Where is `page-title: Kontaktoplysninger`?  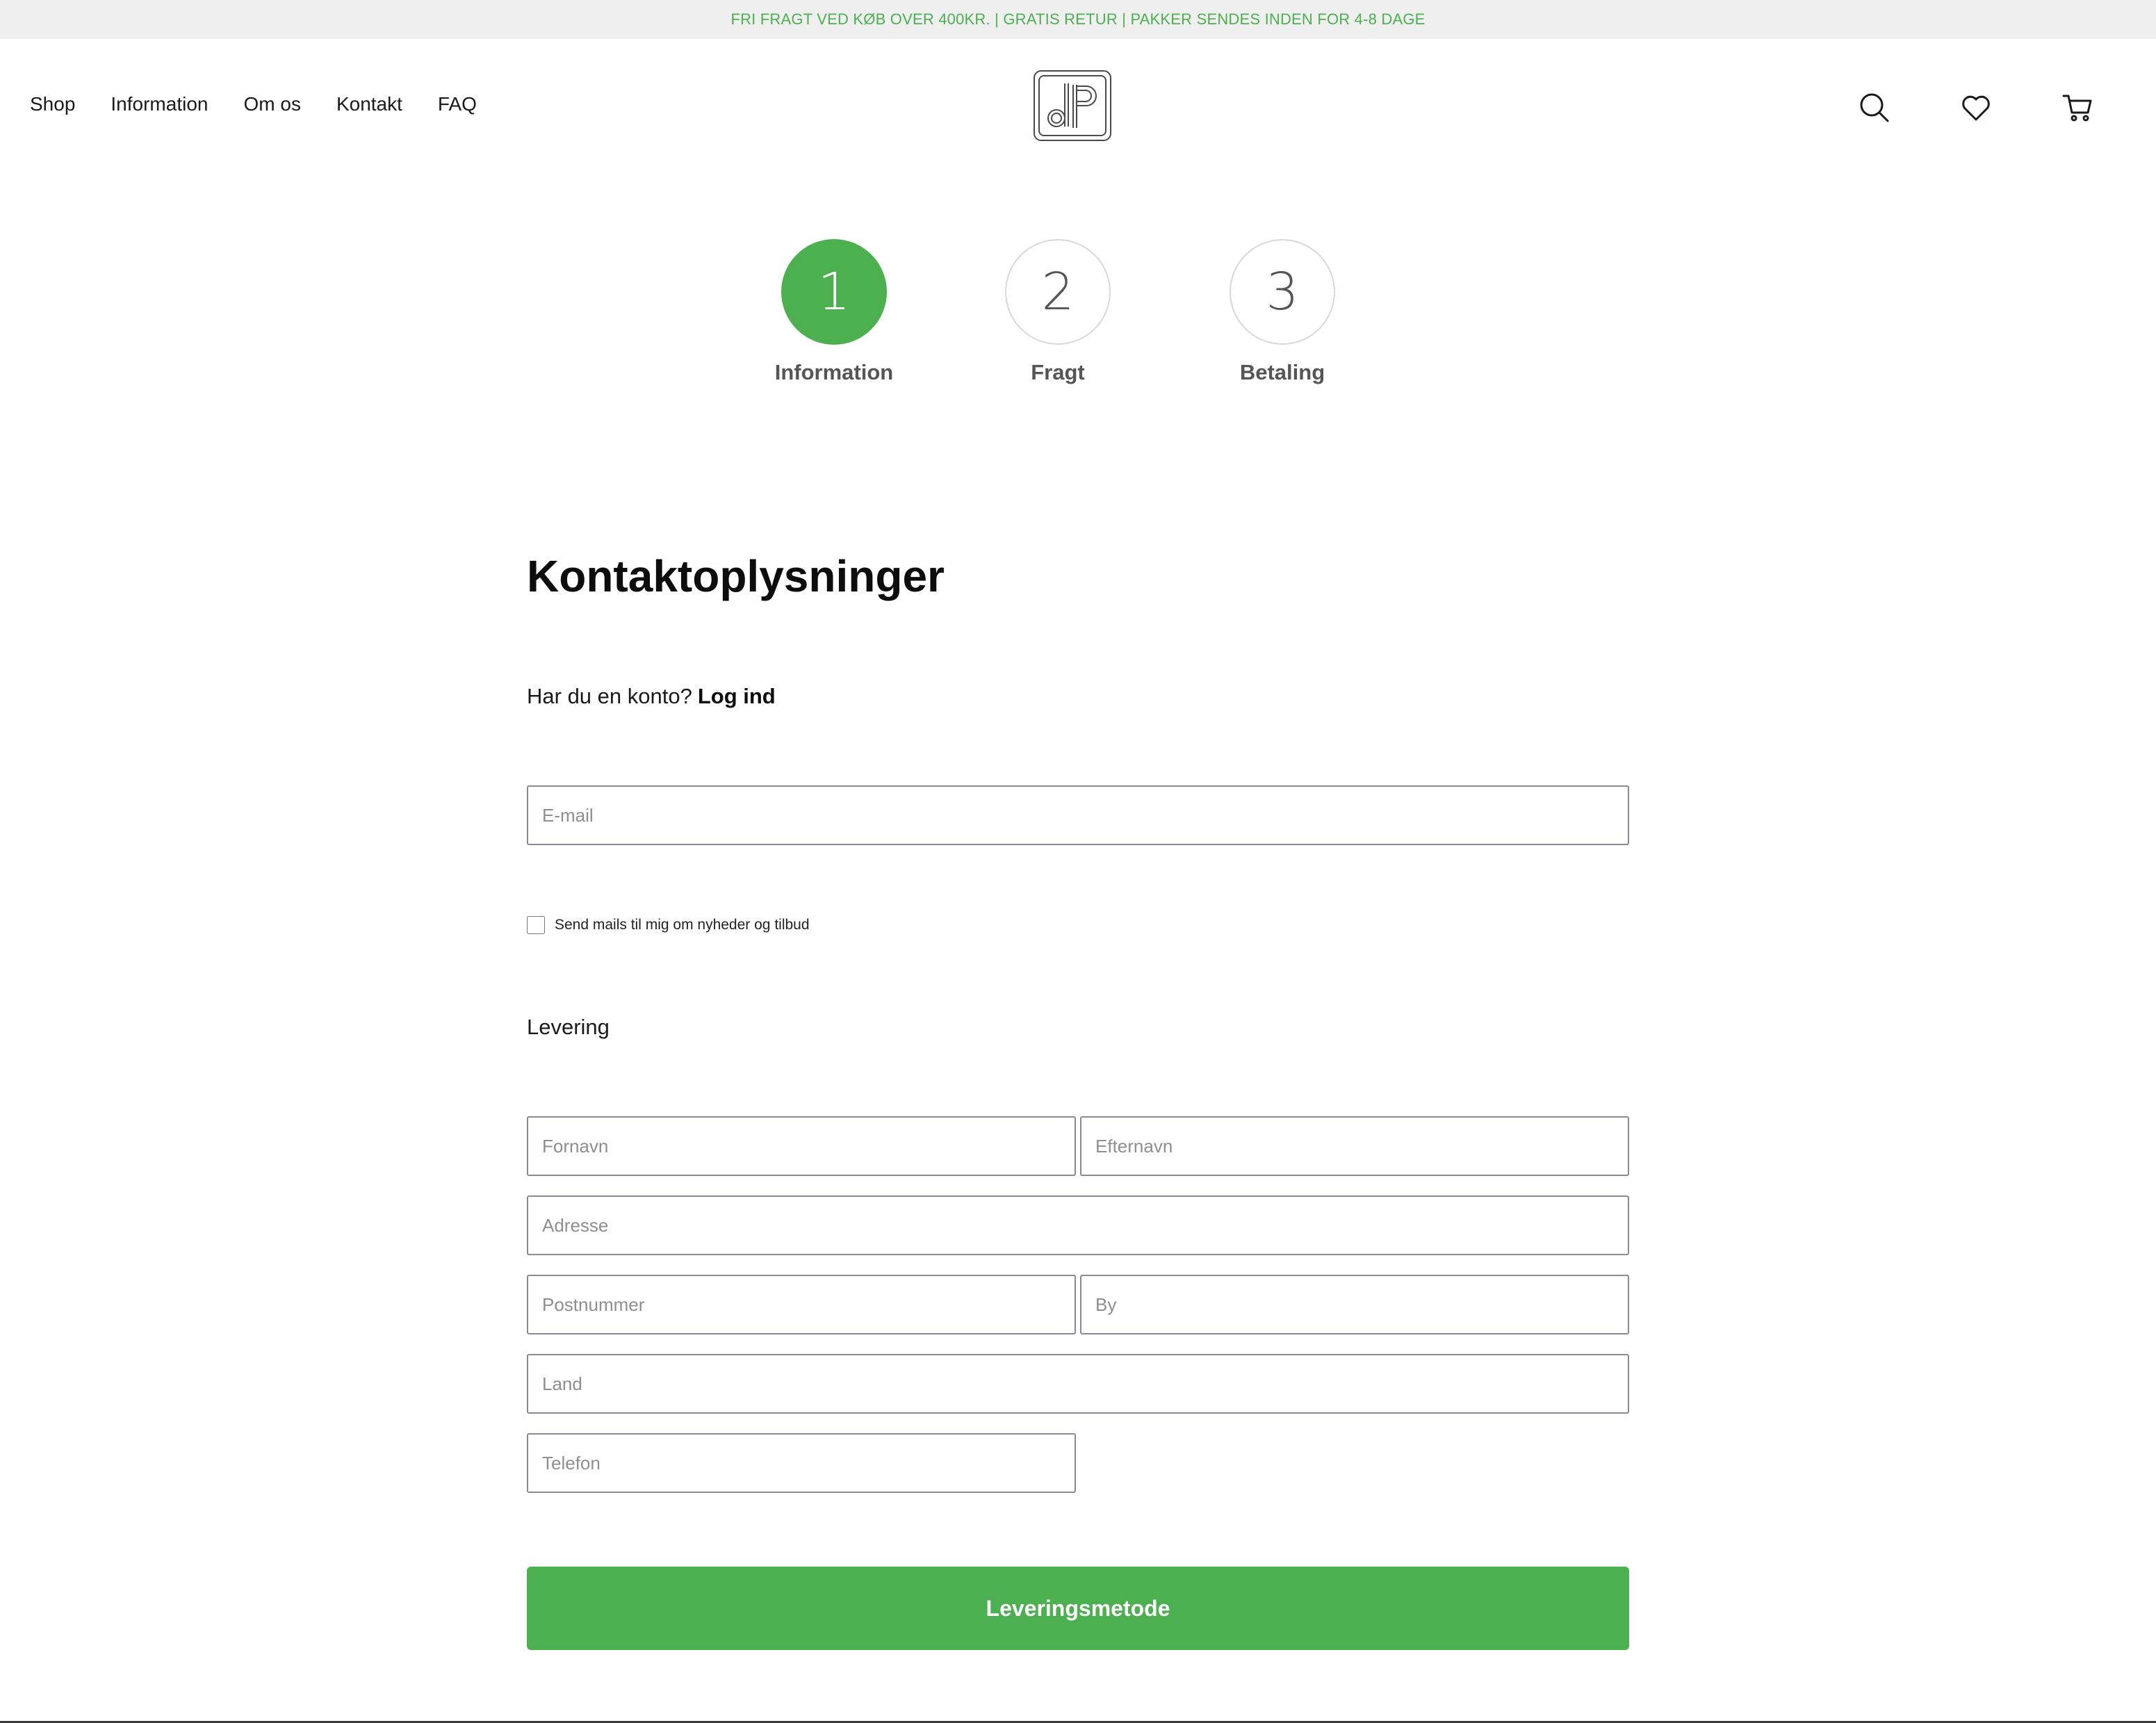 page-title: Kontaktoplysninger is located at coordinates (736, 576).